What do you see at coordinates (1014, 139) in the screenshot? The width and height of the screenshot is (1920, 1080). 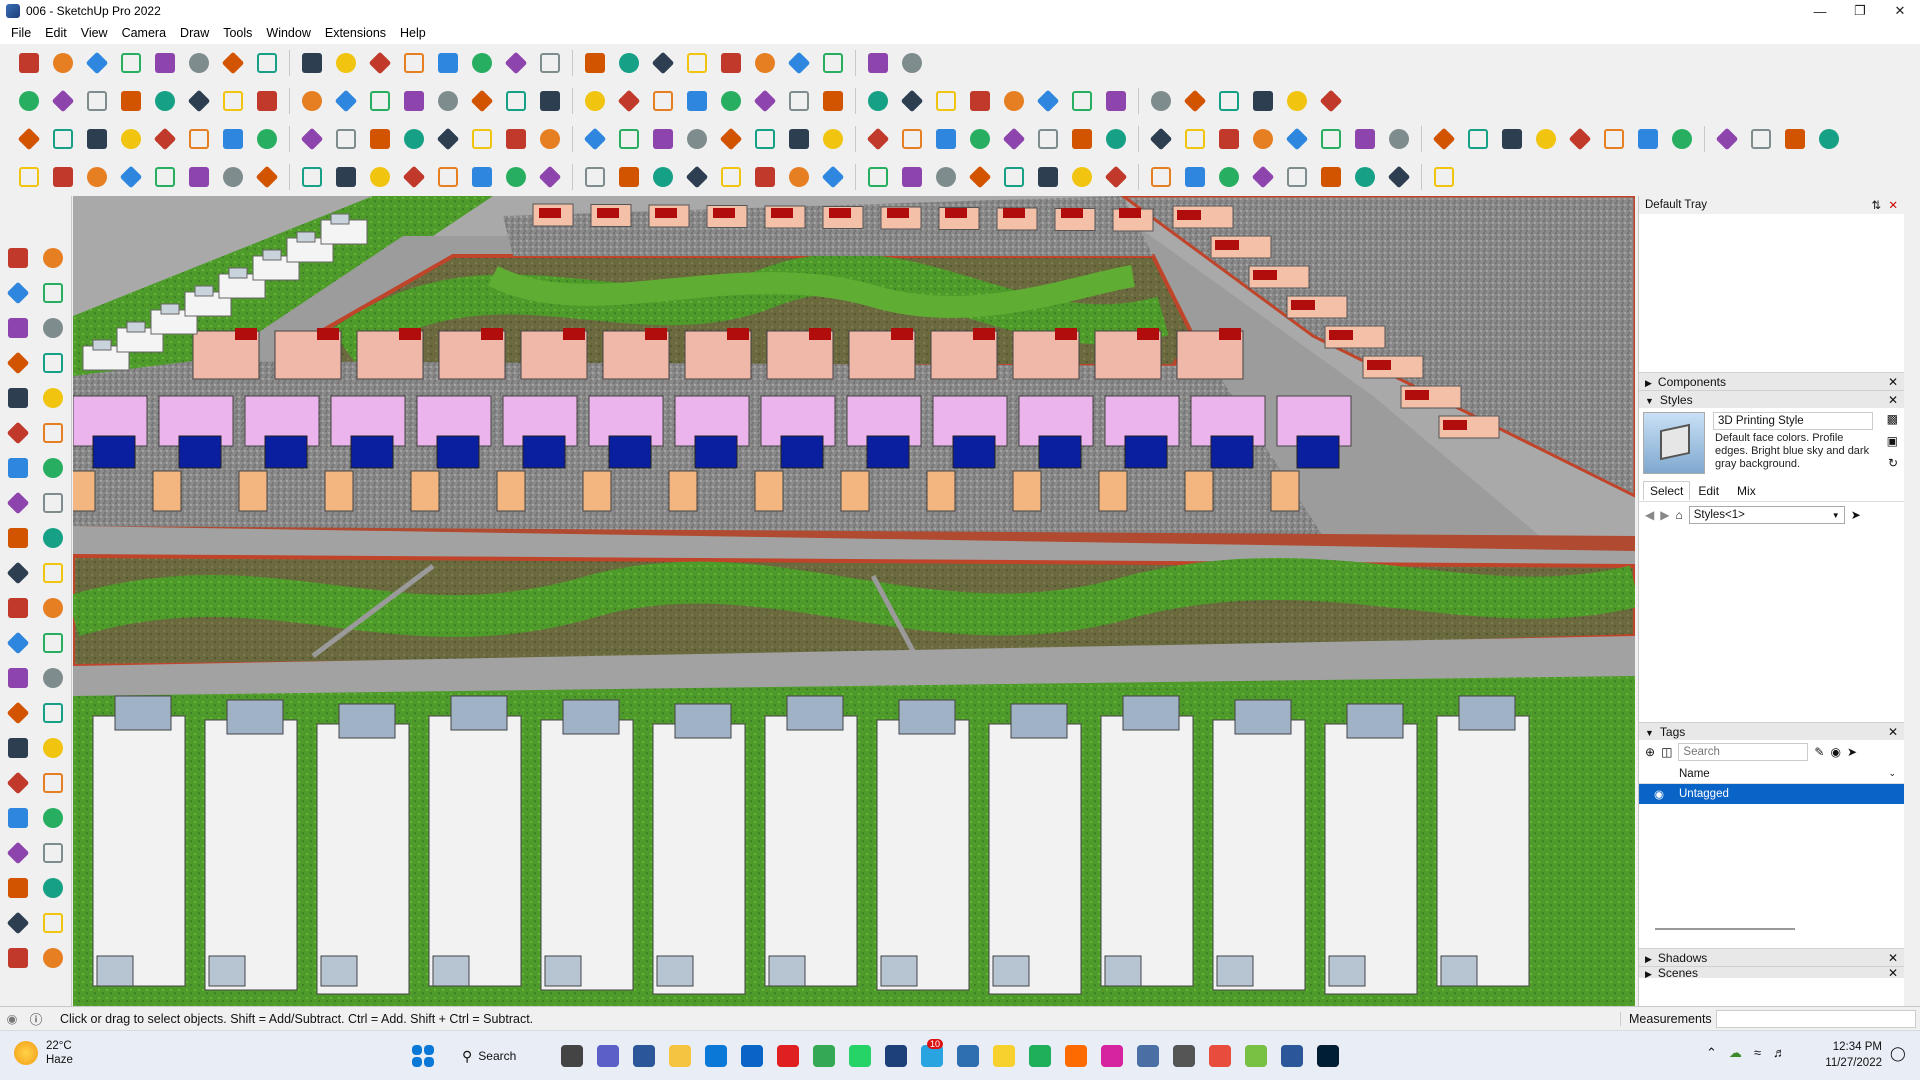 I see `tool-2-ac-button` at bounding box center [1014, 139].